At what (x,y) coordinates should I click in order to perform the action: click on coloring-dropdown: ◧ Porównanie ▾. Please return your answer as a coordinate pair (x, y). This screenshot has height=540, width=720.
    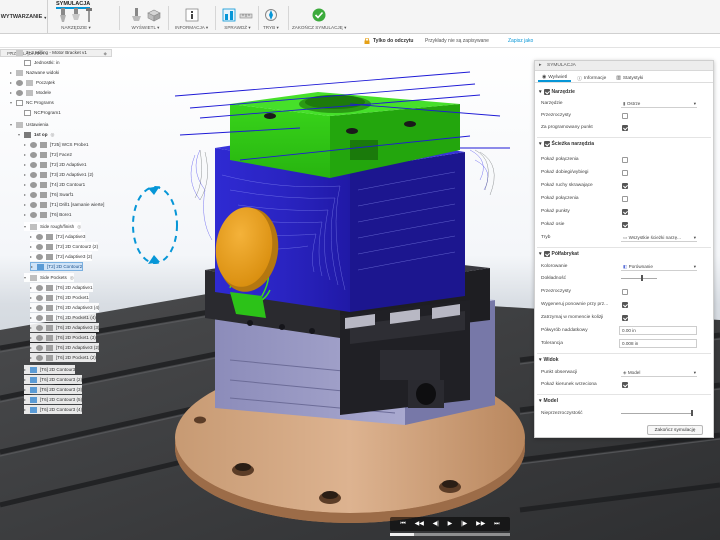
    Looking at the image, I should click on (659, 267).